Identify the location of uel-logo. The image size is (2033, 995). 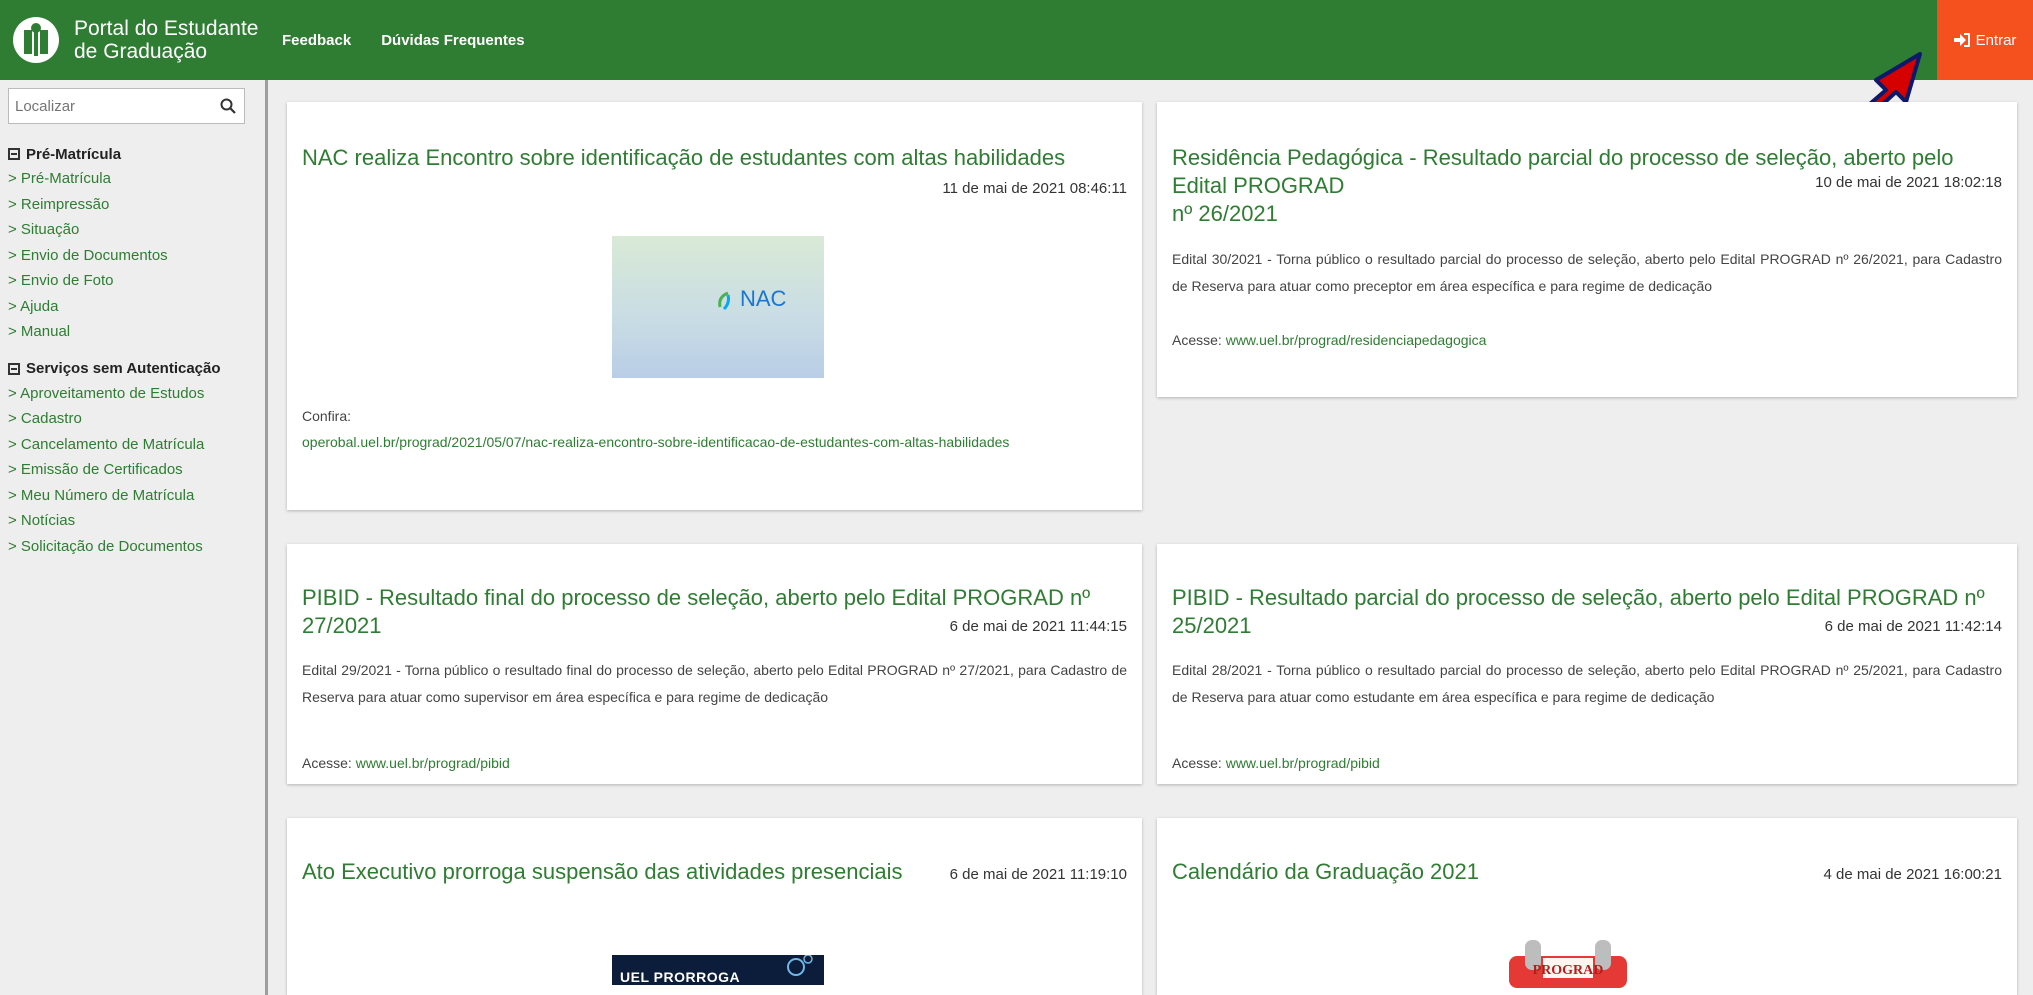
(36, 40).